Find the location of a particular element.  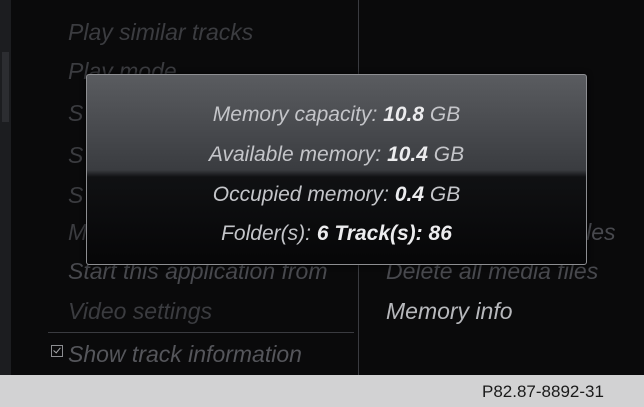

menu-item-play-similar-tracks: Play similar tracks is located at coordinates (160, 32).